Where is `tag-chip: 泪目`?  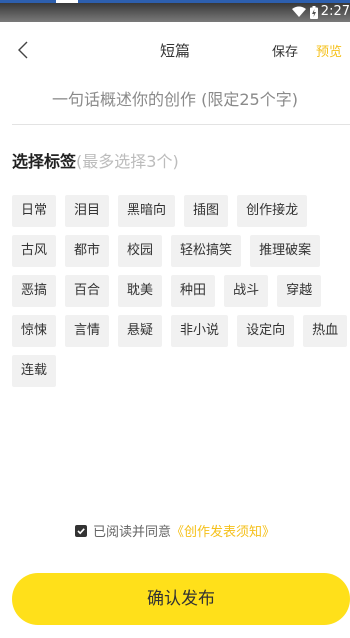
tag-chip: 泪目 is located at coordinates (87, 211).